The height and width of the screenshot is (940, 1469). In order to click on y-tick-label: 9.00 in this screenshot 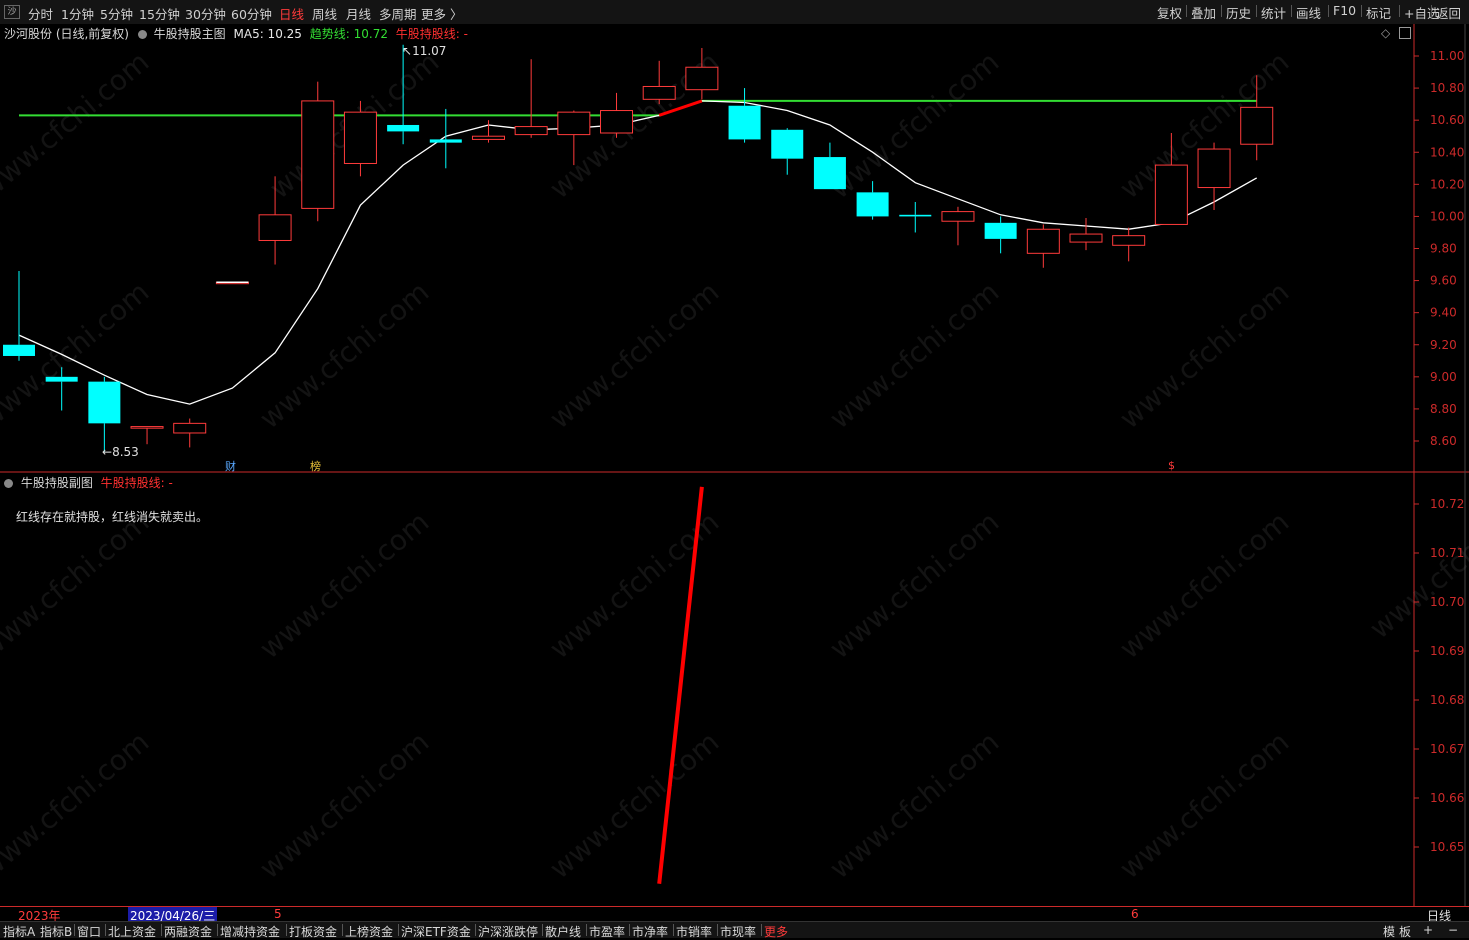, I will do `click(1443, 377)`.